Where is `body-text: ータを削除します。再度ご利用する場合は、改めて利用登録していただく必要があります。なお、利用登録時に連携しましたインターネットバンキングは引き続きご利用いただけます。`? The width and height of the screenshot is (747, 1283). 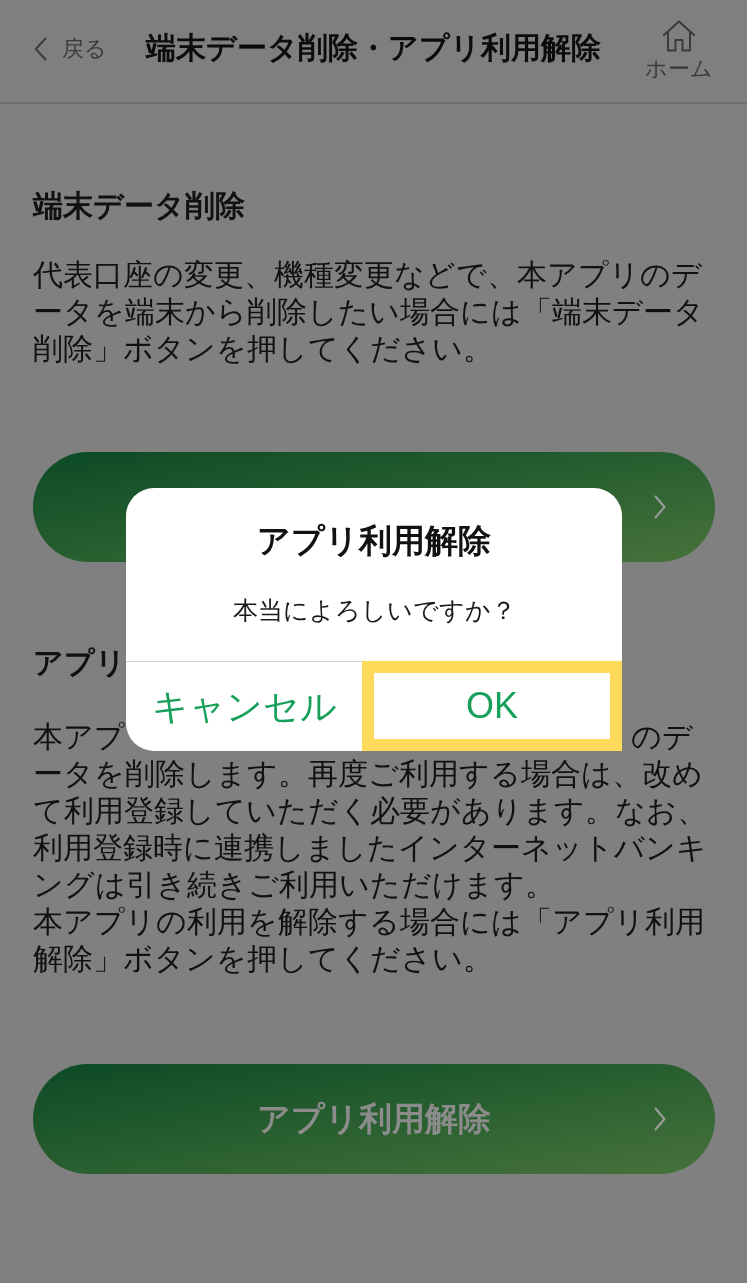
body-text: ータを削除します。再度ご利用する場合は、改めて利用登録していただく必要があります。なお、利用登録時に連携しましたインターネットバンキングは引き続きご利用いただけます。 is located at coordinates (370, 829).